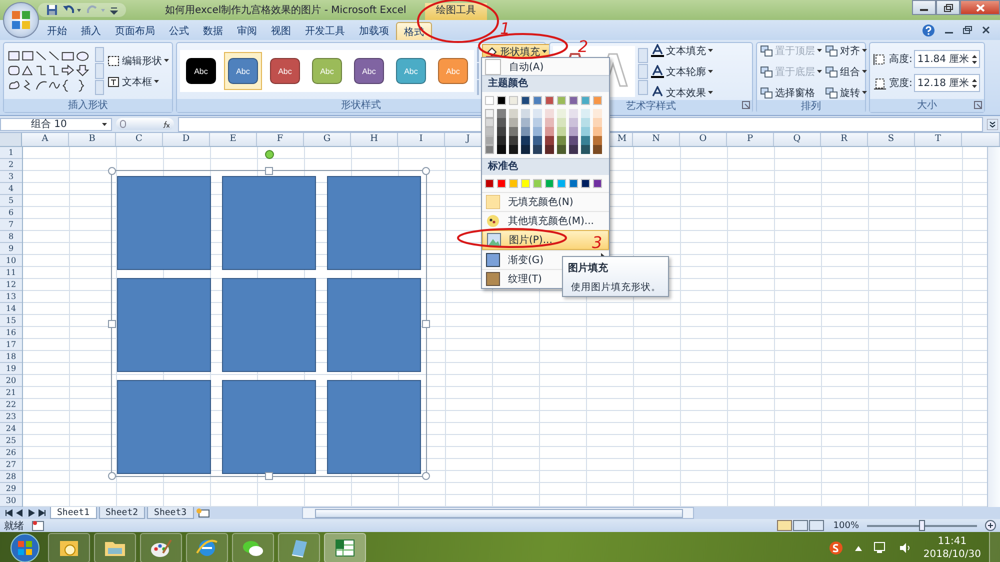 This screenshot has width=1000, height=562. I want to click on rotation-handle, so click(269, 154).